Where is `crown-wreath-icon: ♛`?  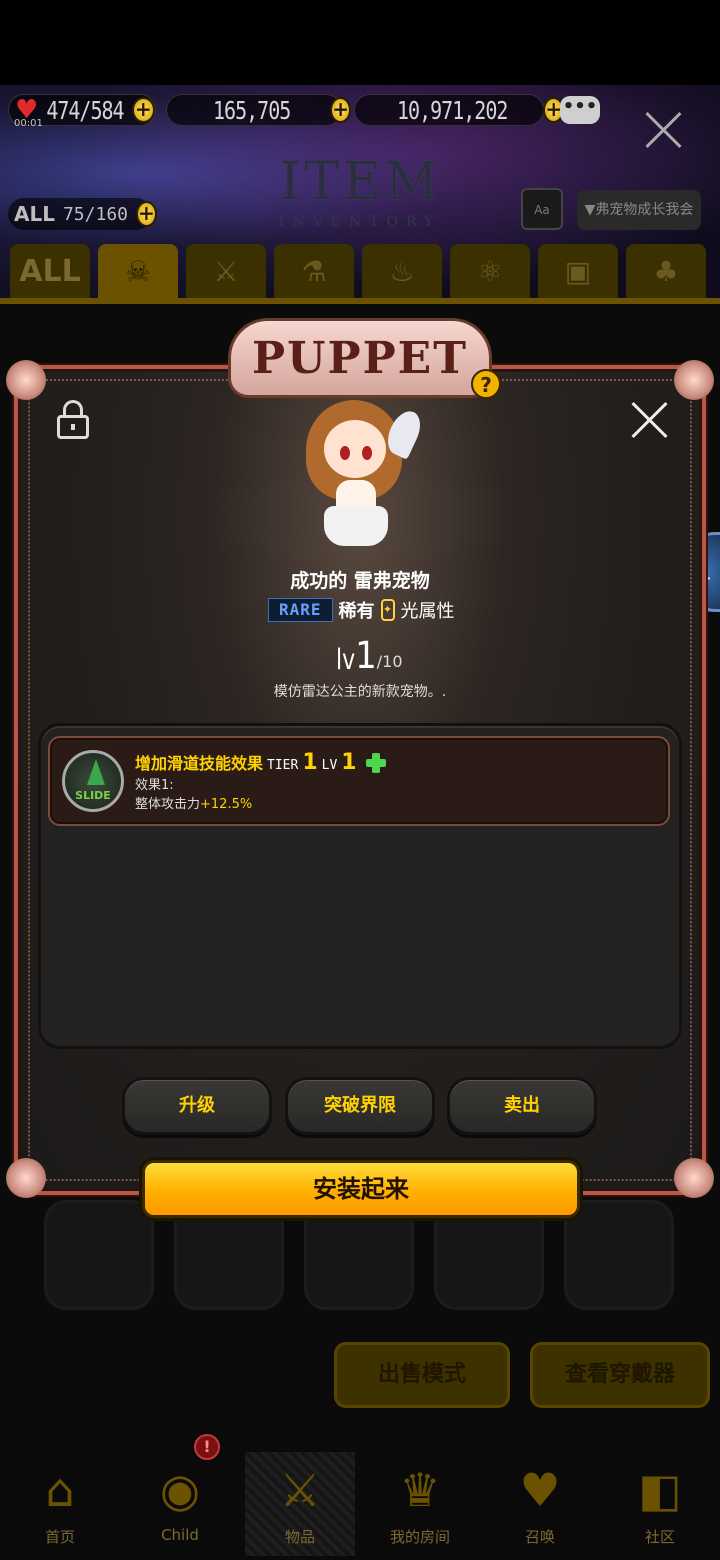 crown-wreath-icon: ♛ is located at coordinates (420, 1490).